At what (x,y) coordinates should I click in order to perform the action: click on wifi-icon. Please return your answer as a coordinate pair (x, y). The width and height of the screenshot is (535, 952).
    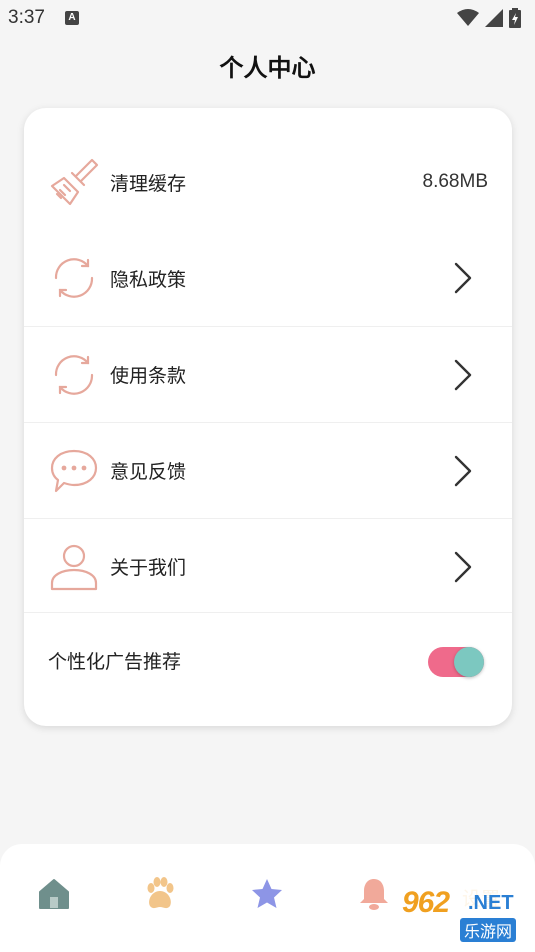
    Looking at the image, I should click on (468, 17).